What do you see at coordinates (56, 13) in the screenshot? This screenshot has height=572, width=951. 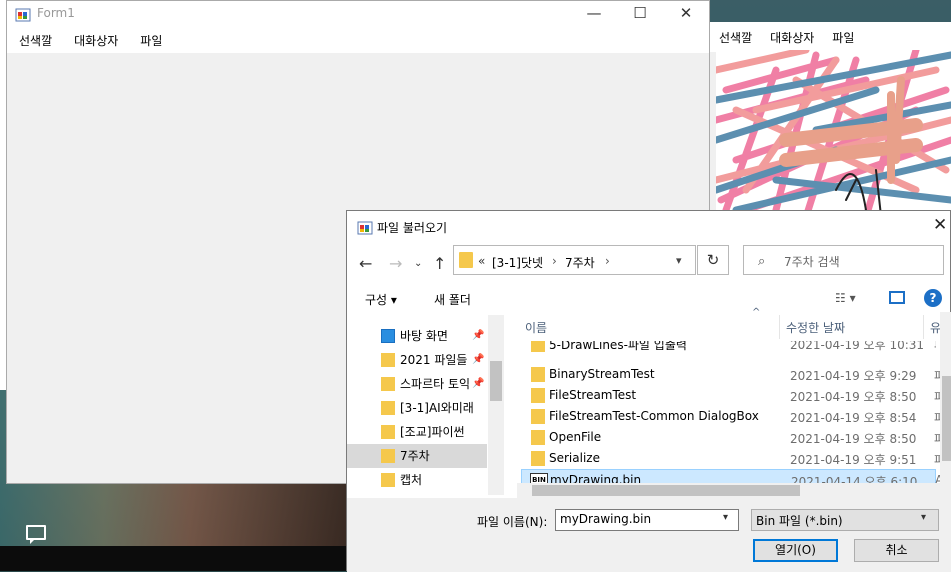 I see `form1-title: Form1` at bounding box center [56, 13].